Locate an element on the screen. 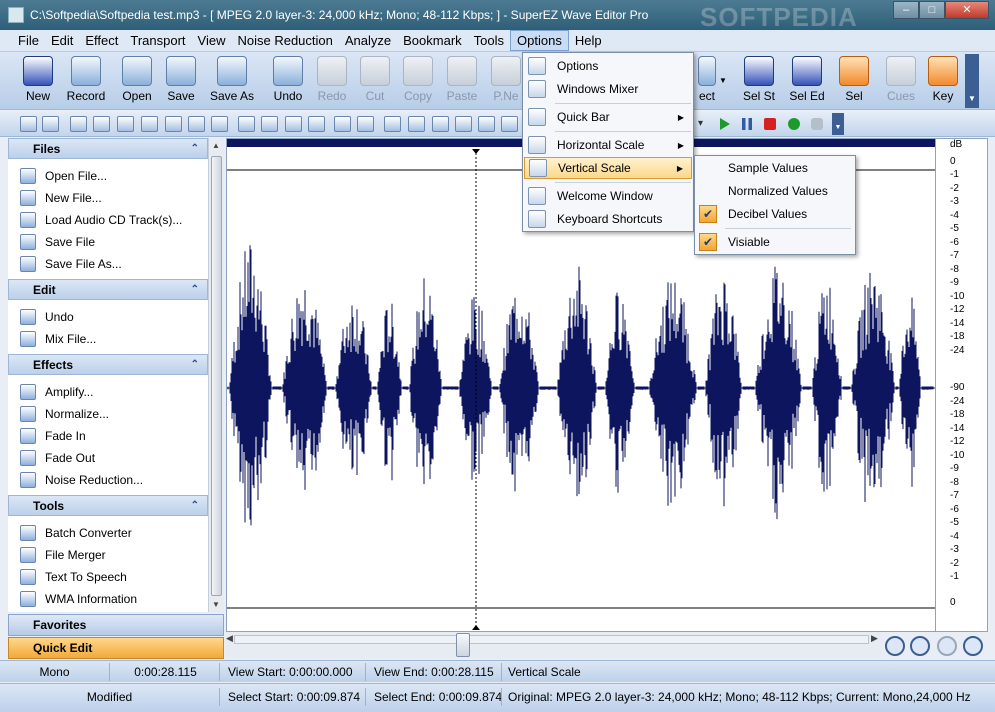 This screenshot has width=995, height=712. submenu-item-decibel-values: ✔ Decibel Values is located at coordinates (775, 214).